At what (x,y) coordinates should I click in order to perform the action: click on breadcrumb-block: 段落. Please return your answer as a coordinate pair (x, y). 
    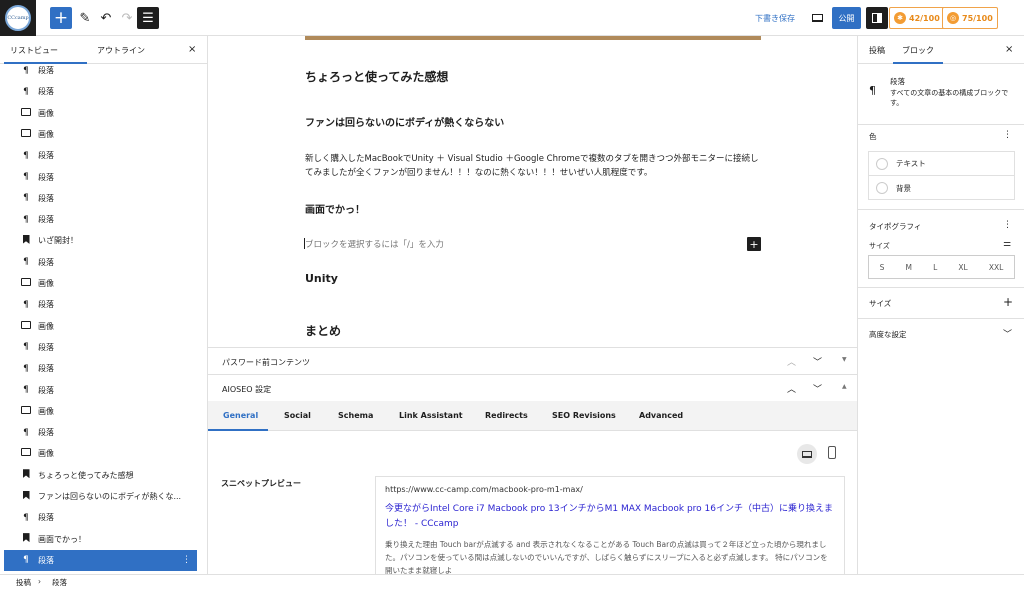
    Looking at the image, I should click on (59, 582).